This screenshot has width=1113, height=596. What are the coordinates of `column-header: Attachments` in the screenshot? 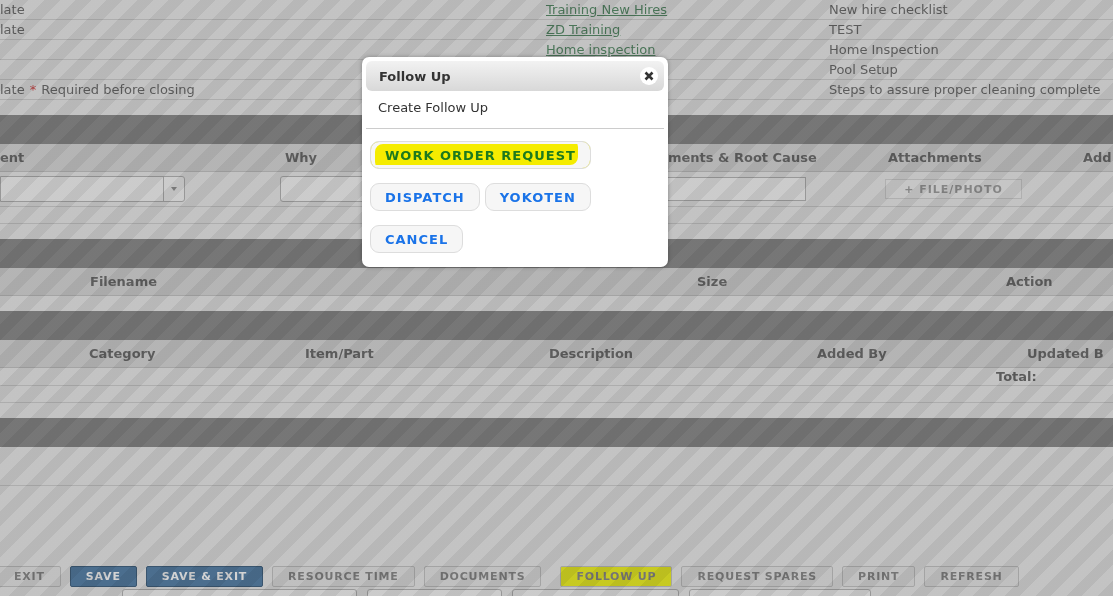 It's located at (935, 157).